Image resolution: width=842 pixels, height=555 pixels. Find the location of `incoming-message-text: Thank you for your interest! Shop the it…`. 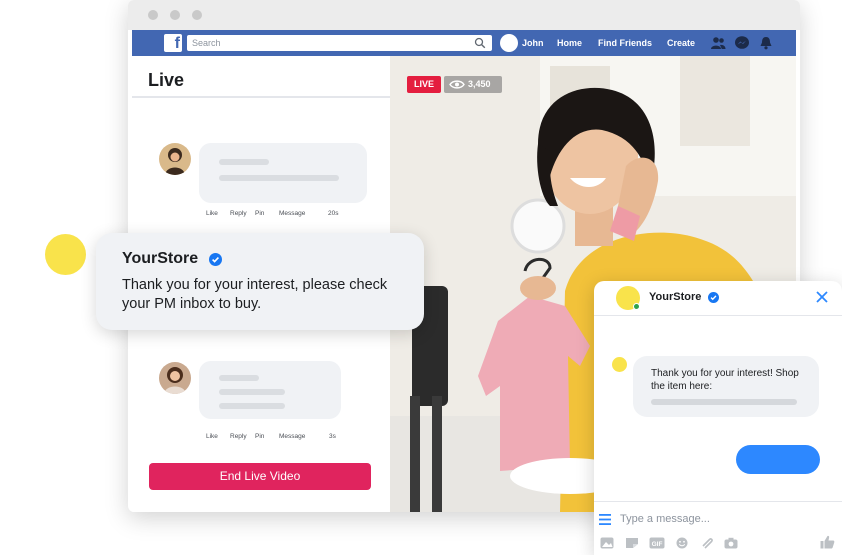

incoming-message-text: Thank you for your interest! Shop the it… is located at coordinates (725, 380).